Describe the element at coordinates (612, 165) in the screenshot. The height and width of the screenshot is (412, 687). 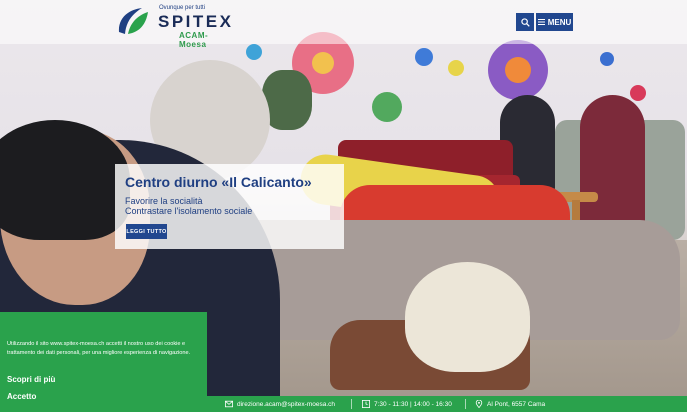
I see `person-seated` at that location.